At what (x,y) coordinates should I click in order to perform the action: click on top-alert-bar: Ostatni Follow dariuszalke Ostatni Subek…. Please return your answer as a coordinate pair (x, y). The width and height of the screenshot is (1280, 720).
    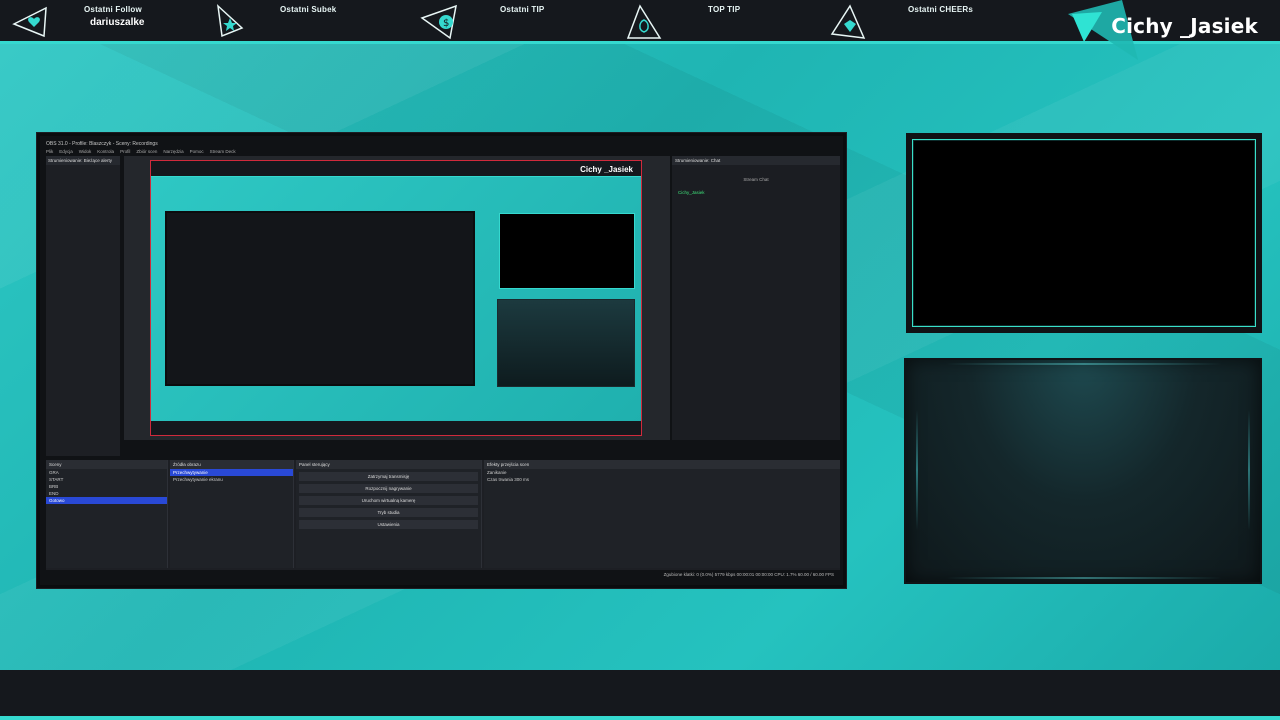
    Looking at the image, I should click on (640, 30).